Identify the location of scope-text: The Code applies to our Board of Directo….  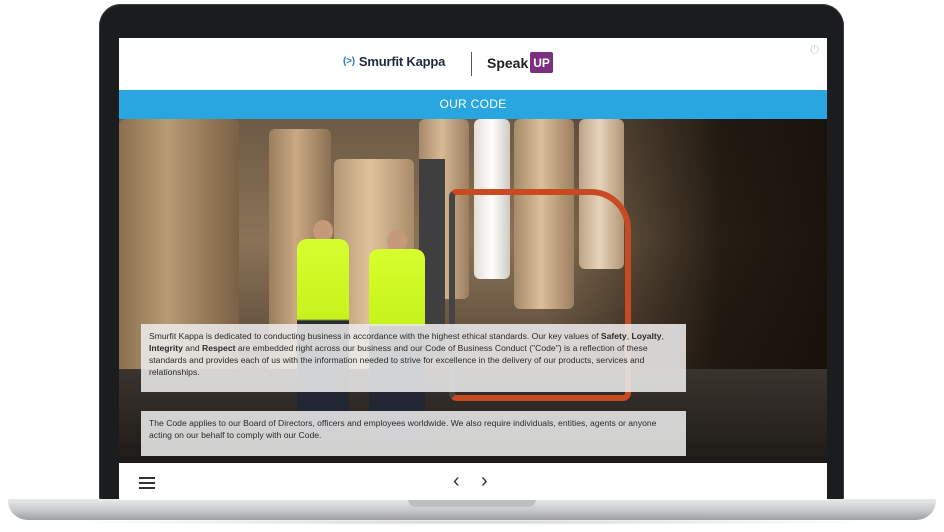
(403, 429).